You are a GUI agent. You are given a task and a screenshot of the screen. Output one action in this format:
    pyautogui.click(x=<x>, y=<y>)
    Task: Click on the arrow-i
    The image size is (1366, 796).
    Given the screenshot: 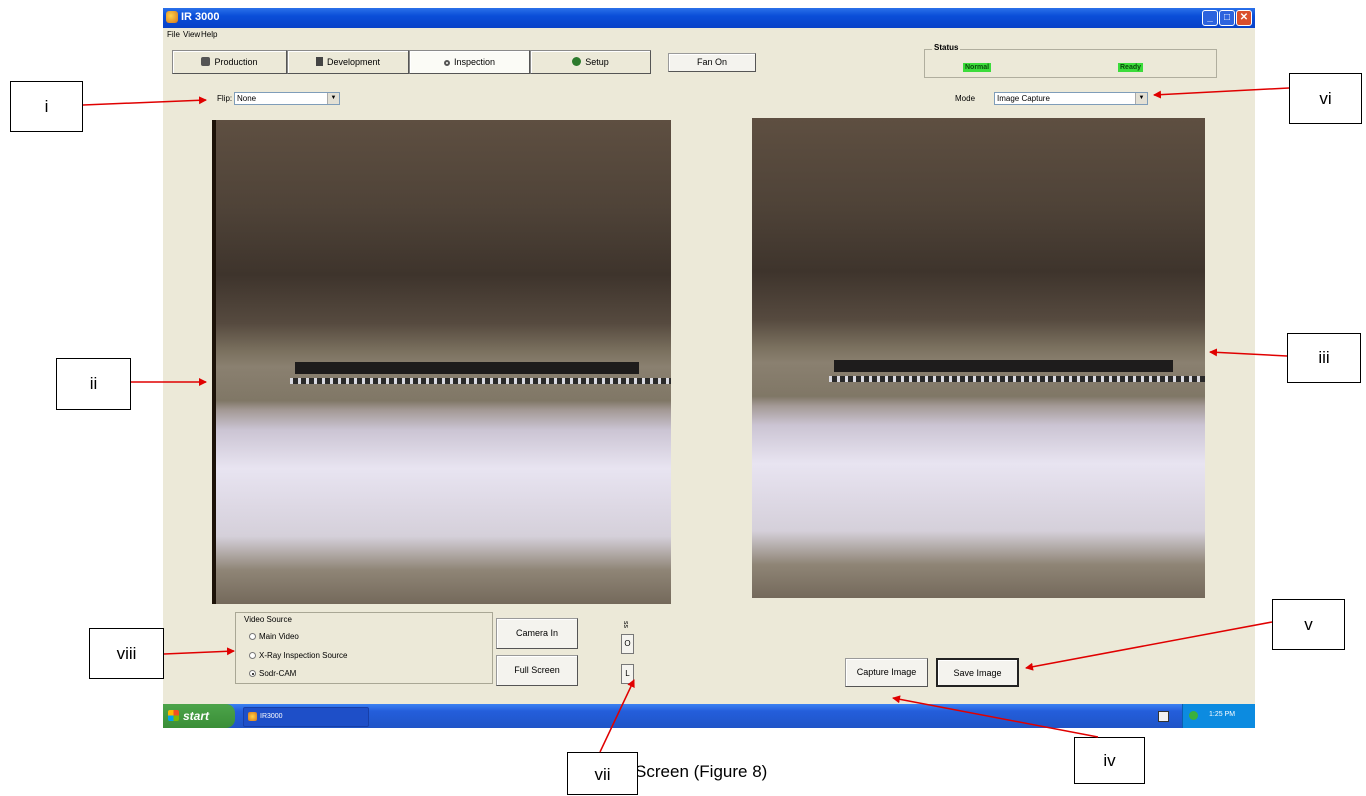 What is the action you would take?
    pyautogui.click(x=144, y=101)
    